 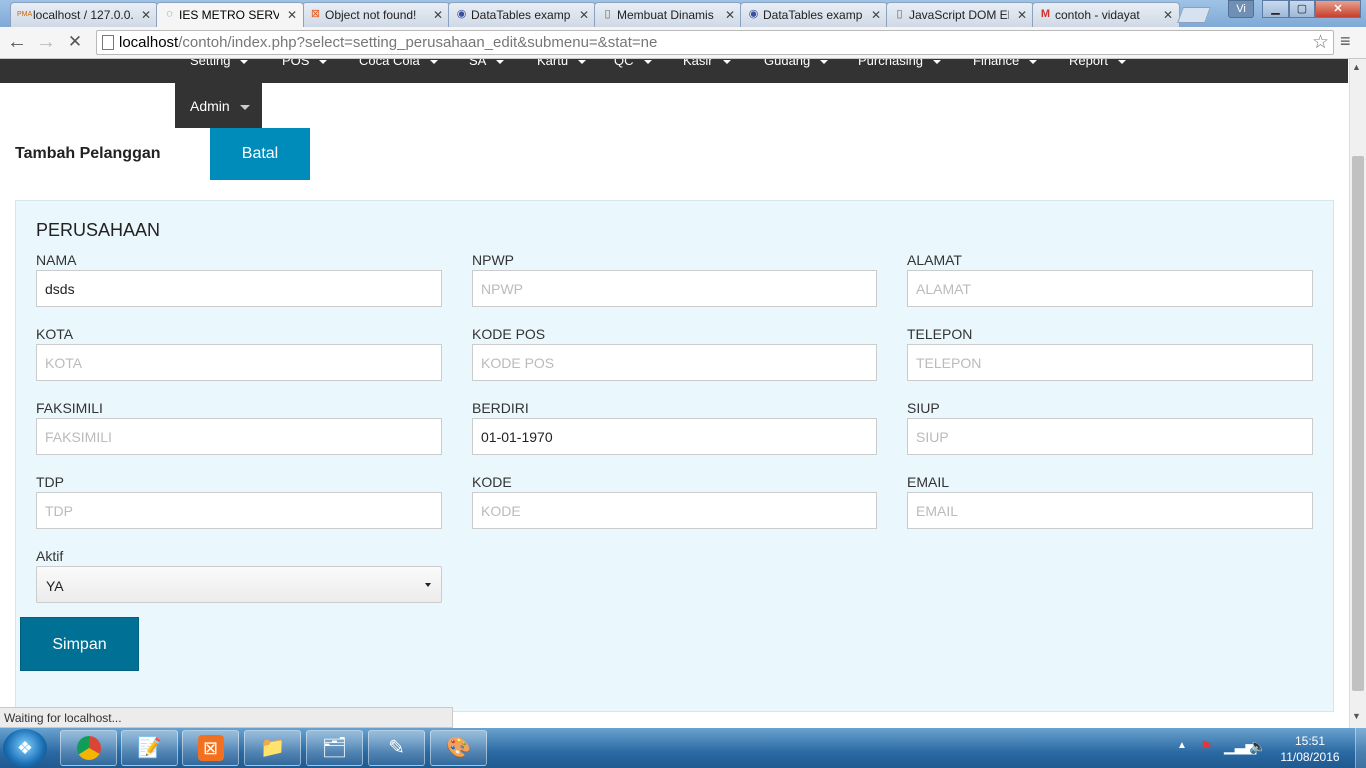 What do you see at coordinates (960, 14) in the screenshot?
I see `browser-tab: ▯ JavaScript DOM Ele ✕` at bounding box center [960, 14].